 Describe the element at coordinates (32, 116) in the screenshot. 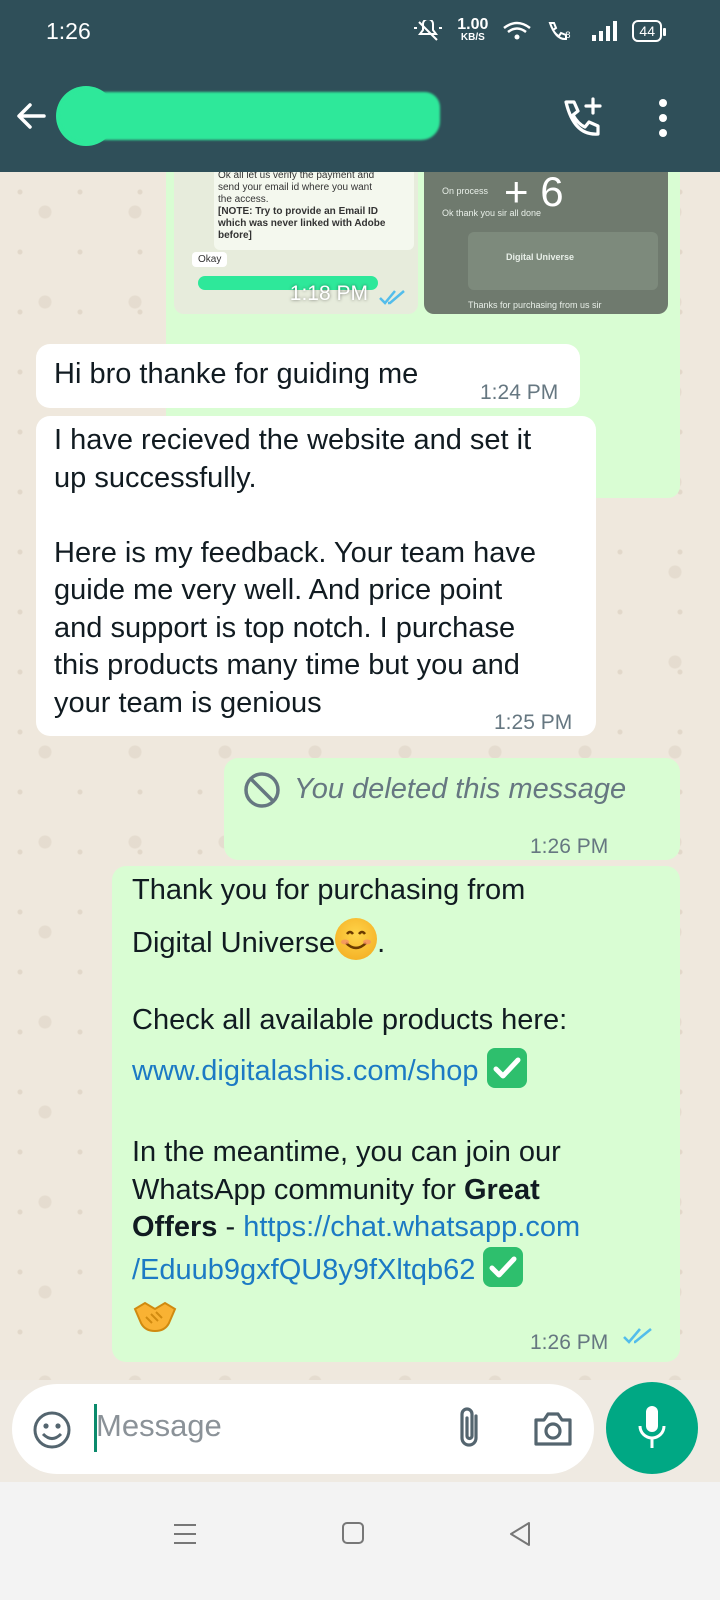

I see `back-arrow-icon` at that location.